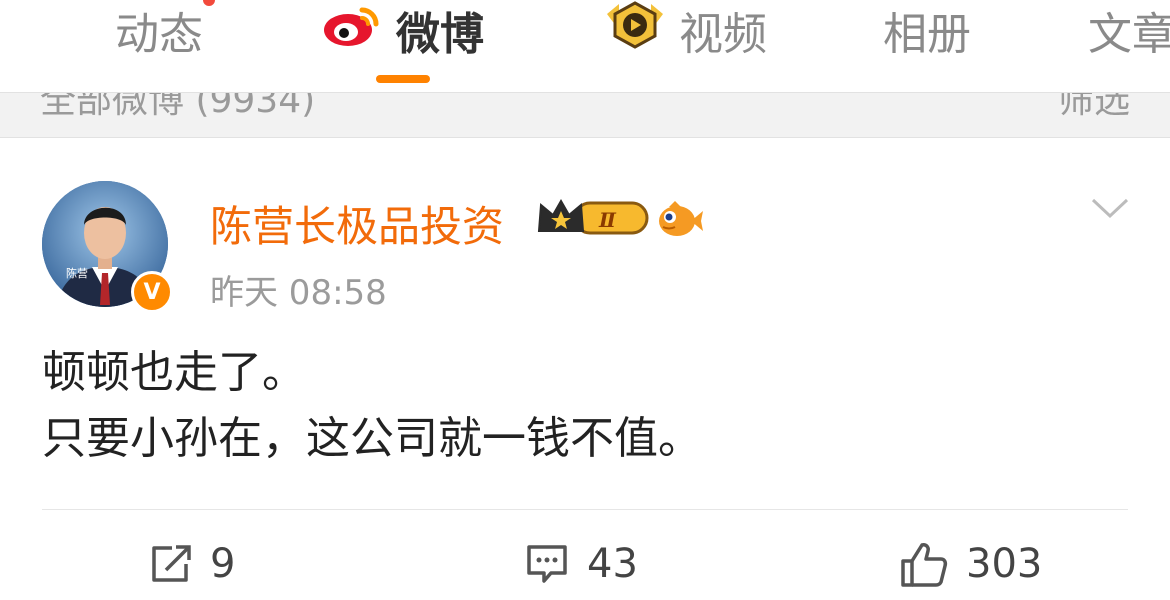 This screenshot has width=1170, height=600. What do you see at coordinates (357, 223) in the screenshot?
I see `author-name: 陈营长极品投资` at bounding box center [357, 223].